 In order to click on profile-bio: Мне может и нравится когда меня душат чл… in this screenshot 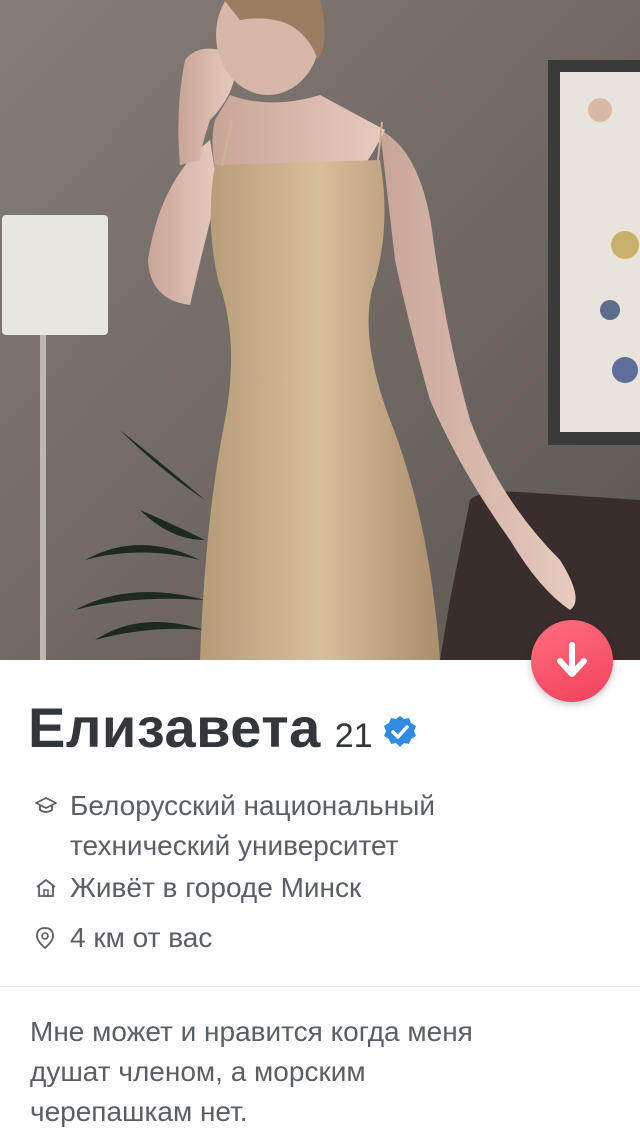, I will do `click(310, 1072)`.